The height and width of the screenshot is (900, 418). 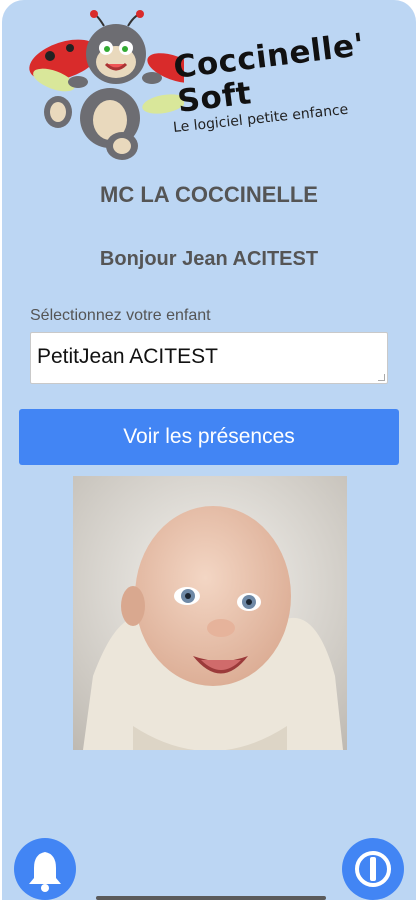 What do you see at coordinates (120, 315) in the screenshot?
I see `child-select-label: Sélectionnez votre enfant` at bounding box center [120, 315].